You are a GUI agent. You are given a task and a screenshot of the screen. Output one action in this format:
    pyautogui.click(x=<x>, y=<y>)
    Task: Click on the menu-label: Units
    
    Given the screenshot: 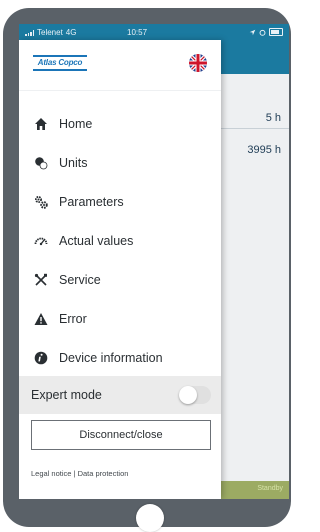 What is the action you would take?
    pyautogui.click(x=73, y=162)
    